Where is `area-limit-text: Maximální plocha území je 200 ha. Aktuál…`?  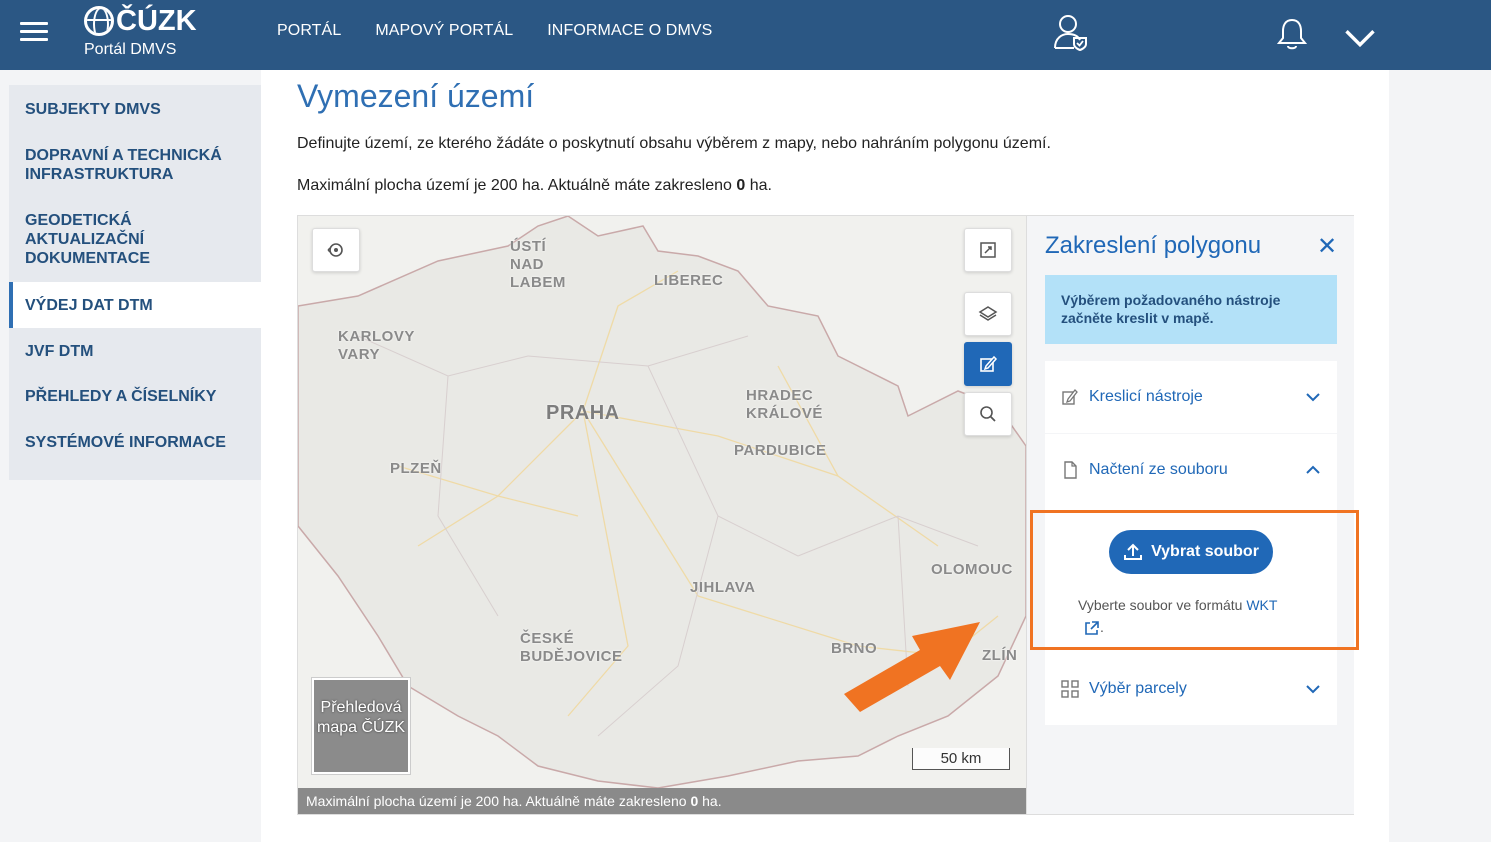 area-limit-text: Maximální plocha území je 200 ha. Aktuál… is located at coordinates (534, 185).